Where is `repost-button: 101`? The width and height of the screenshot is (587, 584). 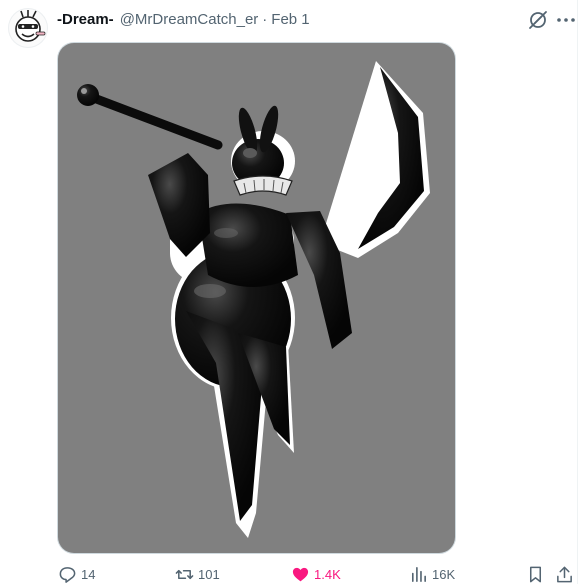 repost-button: 101 is located at coordinates (197, 574).